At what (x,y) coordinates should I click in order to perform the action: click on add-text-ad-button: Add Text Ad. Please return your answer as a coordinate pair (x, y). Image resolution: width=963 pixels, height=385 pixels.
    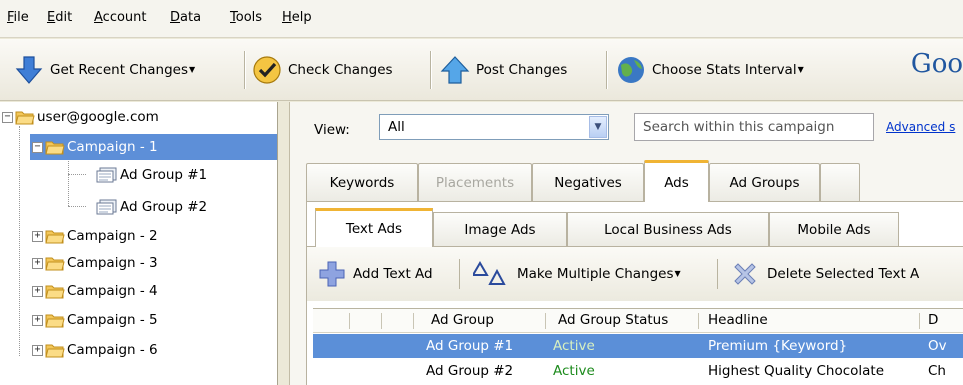
    Looking at the image, I should click on (376, 274).